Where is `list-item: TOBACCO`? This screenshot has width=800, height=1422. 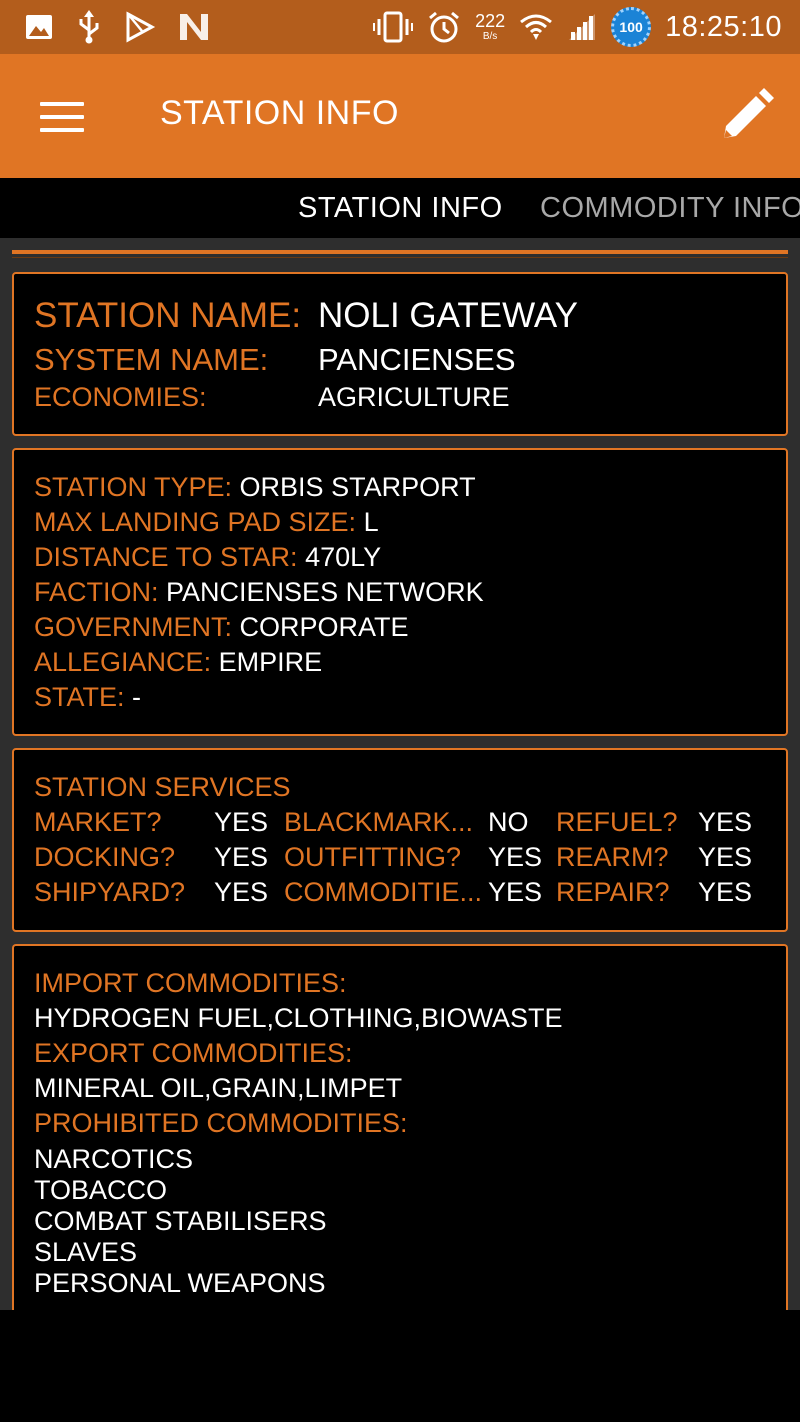 list-item: TOBACCO is located at coordinates (101, 1190).